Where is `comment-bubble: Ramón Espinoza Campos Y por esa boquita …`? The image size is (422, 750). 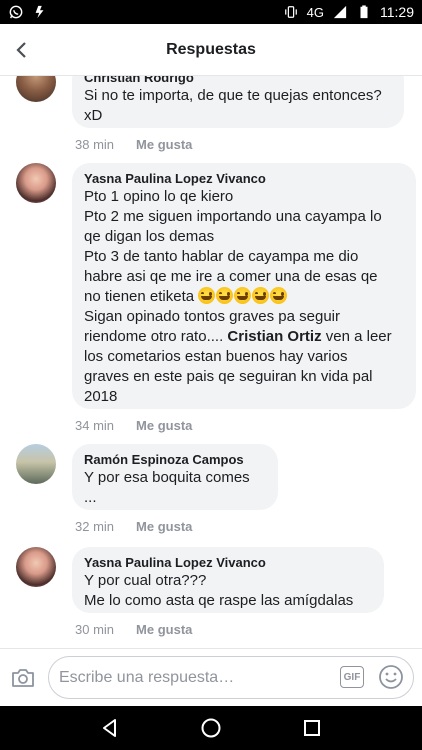
comment-bubble: Ramón Espinoza Campos Y por esa boquita … is located at coordinates (175, 477).